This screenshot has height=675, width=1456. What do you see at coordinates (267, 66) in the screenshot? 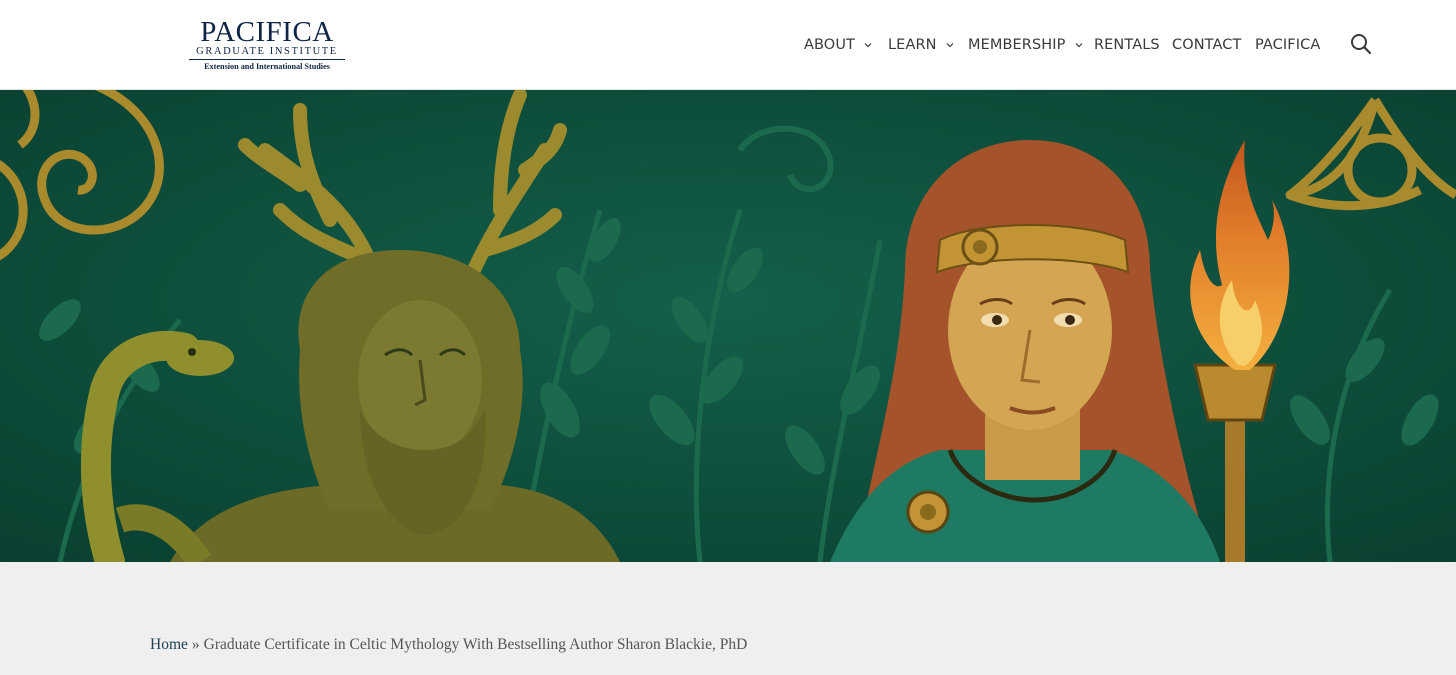
I see `logo-tagline: Extension and International Studies` at bounding box center [267, 66].